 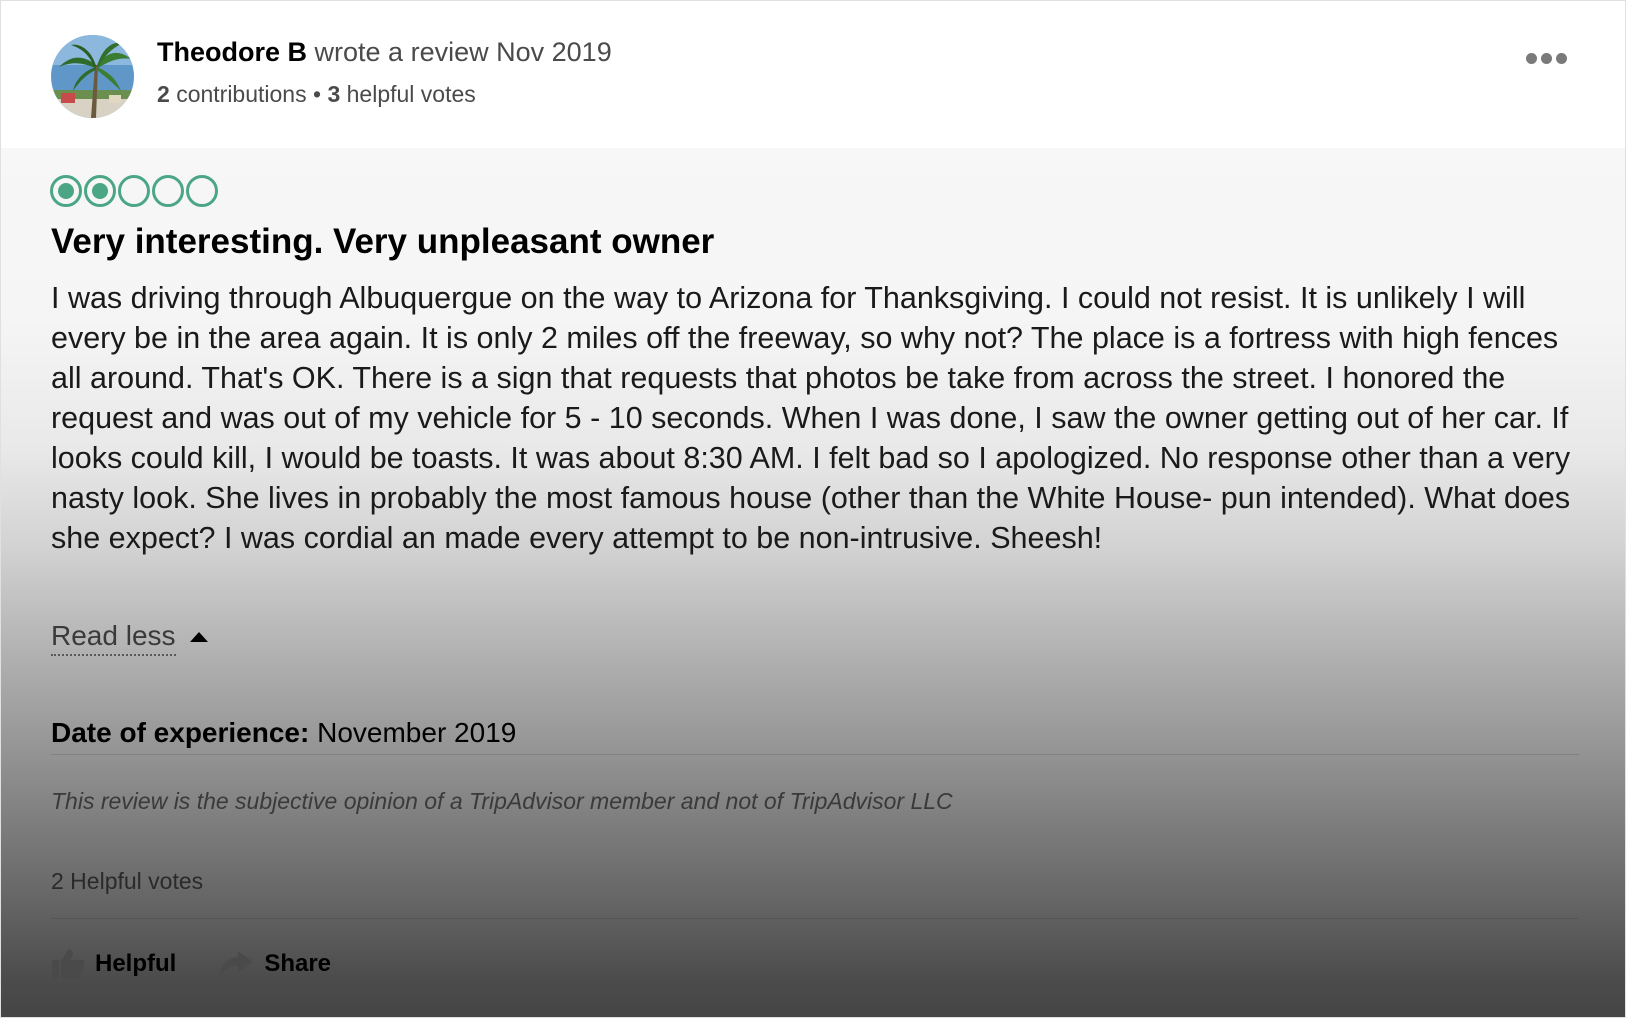 What do you see at coordinates (198, 637) in the screenshot?
I see `caret-up-icon` at bounding box center [198, 637].